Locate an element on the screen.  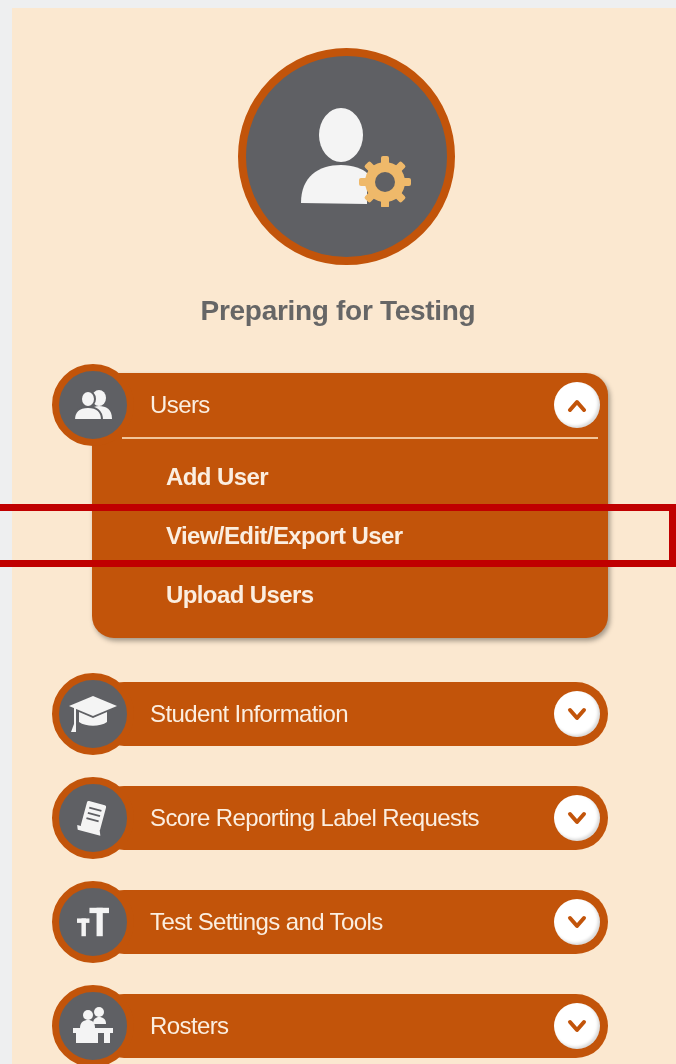
submenu-link: Upload Users is located at coordinates (240, 594).